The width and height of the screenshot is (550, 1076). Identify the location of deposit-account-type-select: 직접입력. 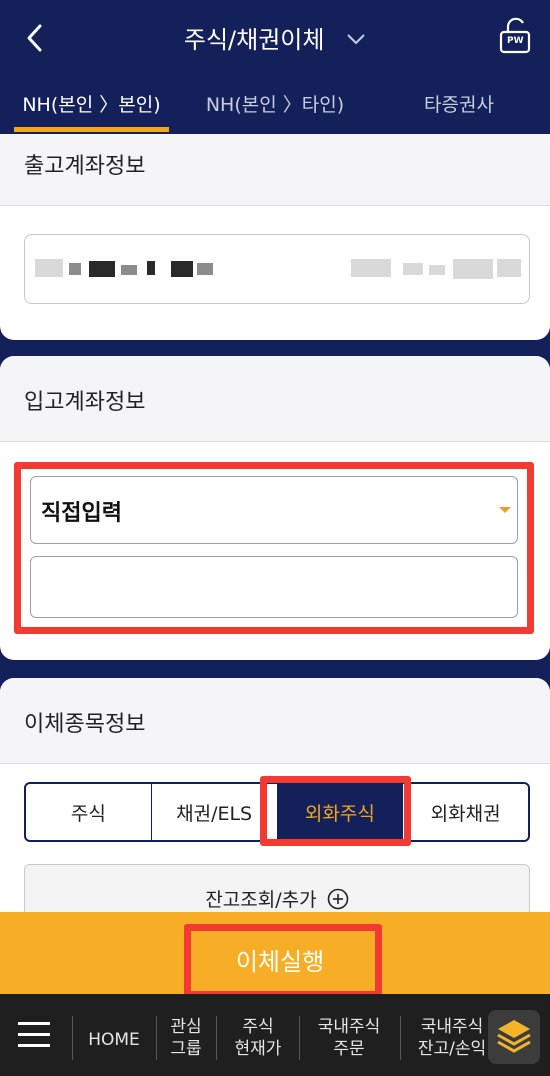
(274, 510).